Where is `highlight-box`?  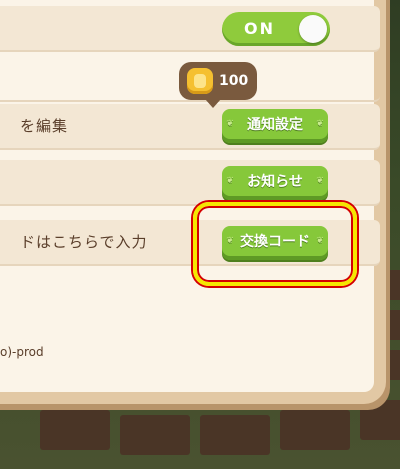 highlight-box is located at coordinates (275, 244).